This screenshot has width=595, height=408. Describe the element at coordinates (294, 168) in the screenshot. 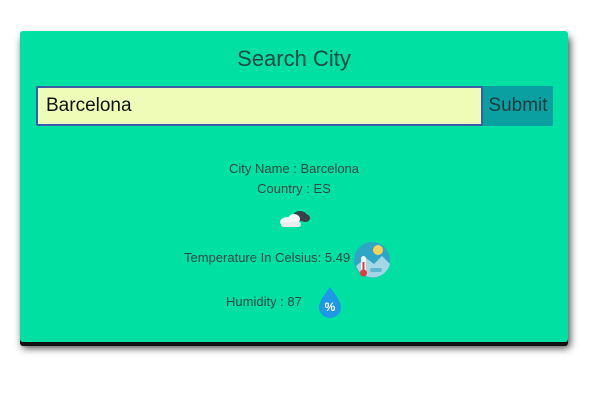

I see `city-name-text: City Name : Barcelona` at that location.